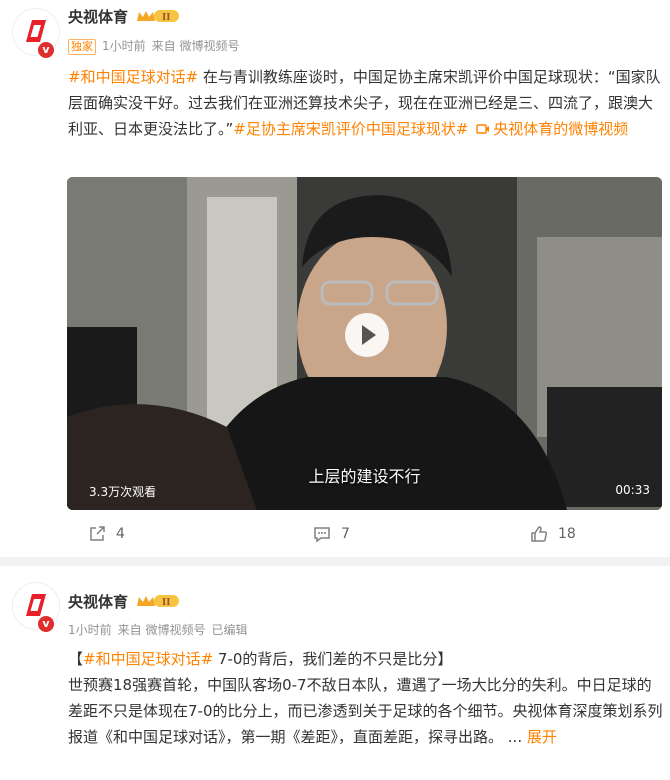 This screenshot has height=780, width=670. What do you see at coordinates (539, 534) in the screenshot?
I see `thumbs-up-icon` at bounding box center [539, 534].